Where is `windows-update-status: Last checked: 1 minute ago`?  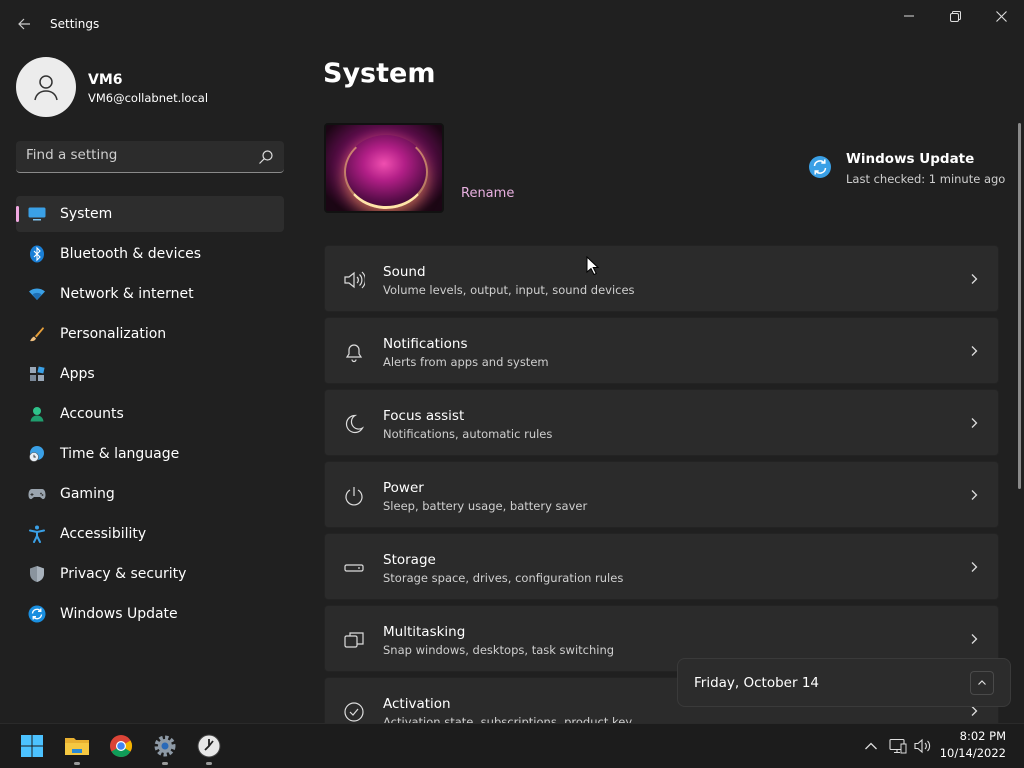
windows-update-status: Last checked: 1 minute ago is located at coordinates (926, 179).